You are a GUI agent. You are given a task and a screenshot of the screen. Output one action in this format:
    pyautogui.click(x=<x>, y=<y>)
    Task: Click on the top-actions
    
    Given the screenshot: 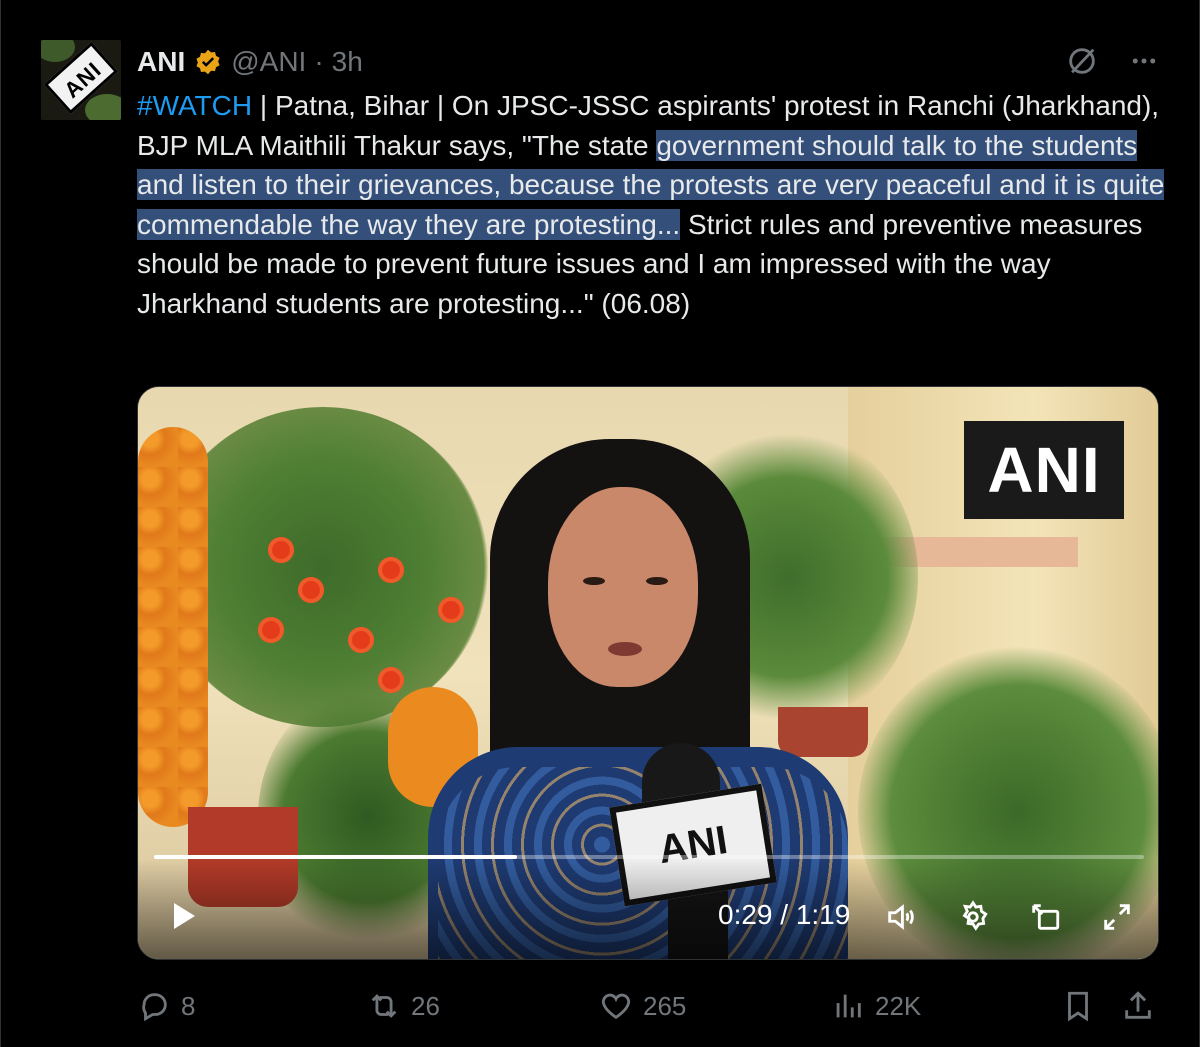 What is the action you would take?
    pyautogui.click(x=1112, y=65)
    